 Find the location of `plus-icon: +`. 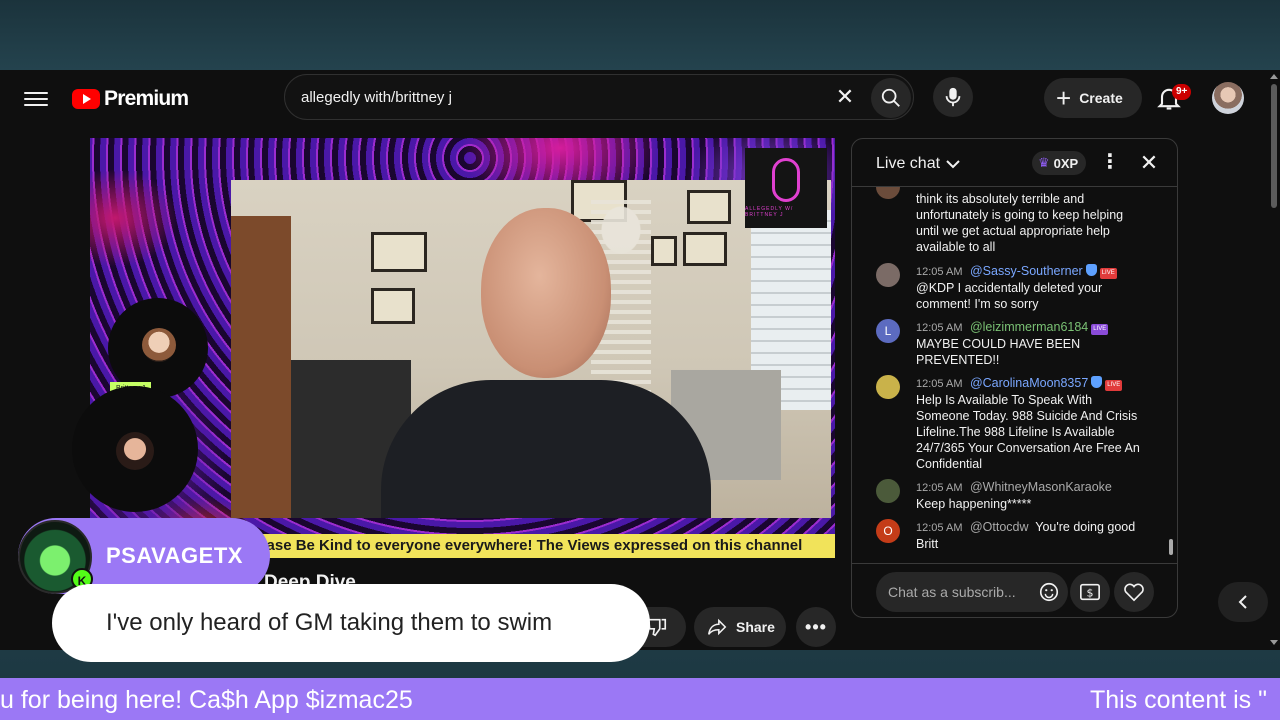

plus-icon: + is located at coordinates (1064, 98).